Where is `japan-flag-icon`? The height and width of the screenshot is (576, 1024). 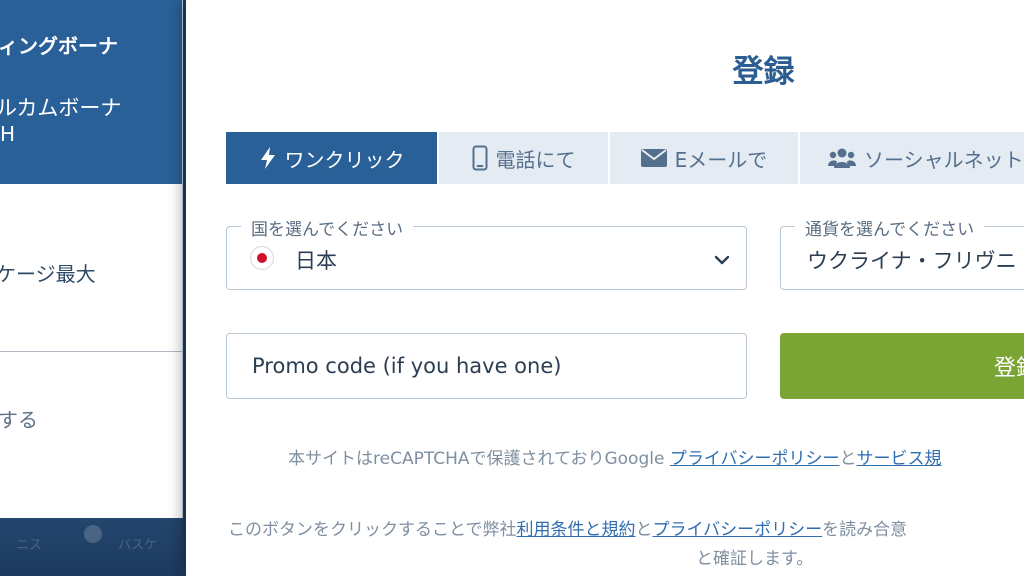
japan-flag-icon is located at coordinates (262, 258).